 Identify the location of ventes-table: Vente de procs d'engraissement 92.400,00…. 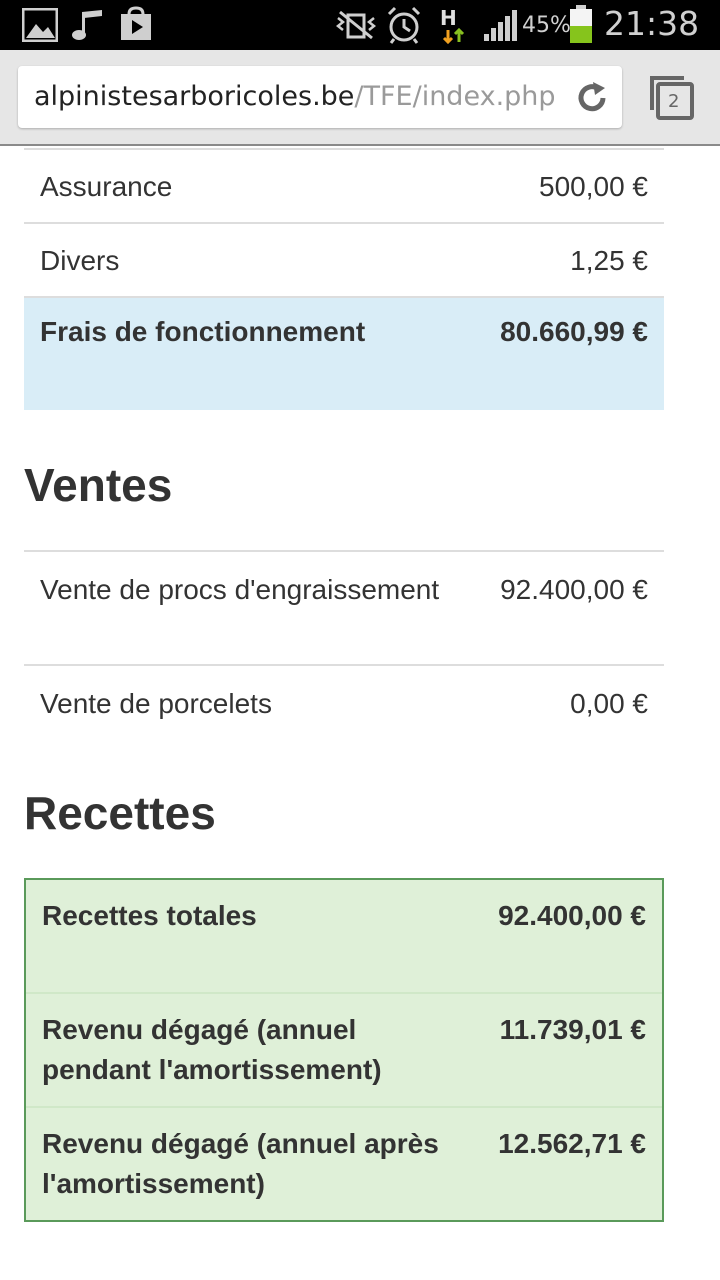
(344, 646).